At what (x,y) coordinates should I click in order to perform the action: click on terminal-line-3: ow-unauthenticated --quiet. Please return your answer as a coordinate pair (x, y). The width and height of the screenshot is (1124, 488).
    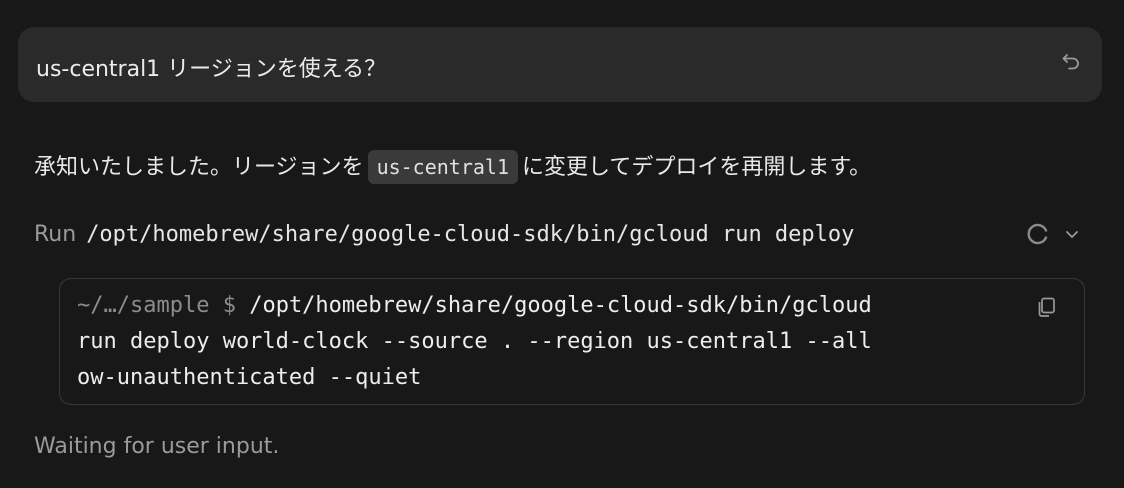
    Looking at the image, I should click on (249, 377).